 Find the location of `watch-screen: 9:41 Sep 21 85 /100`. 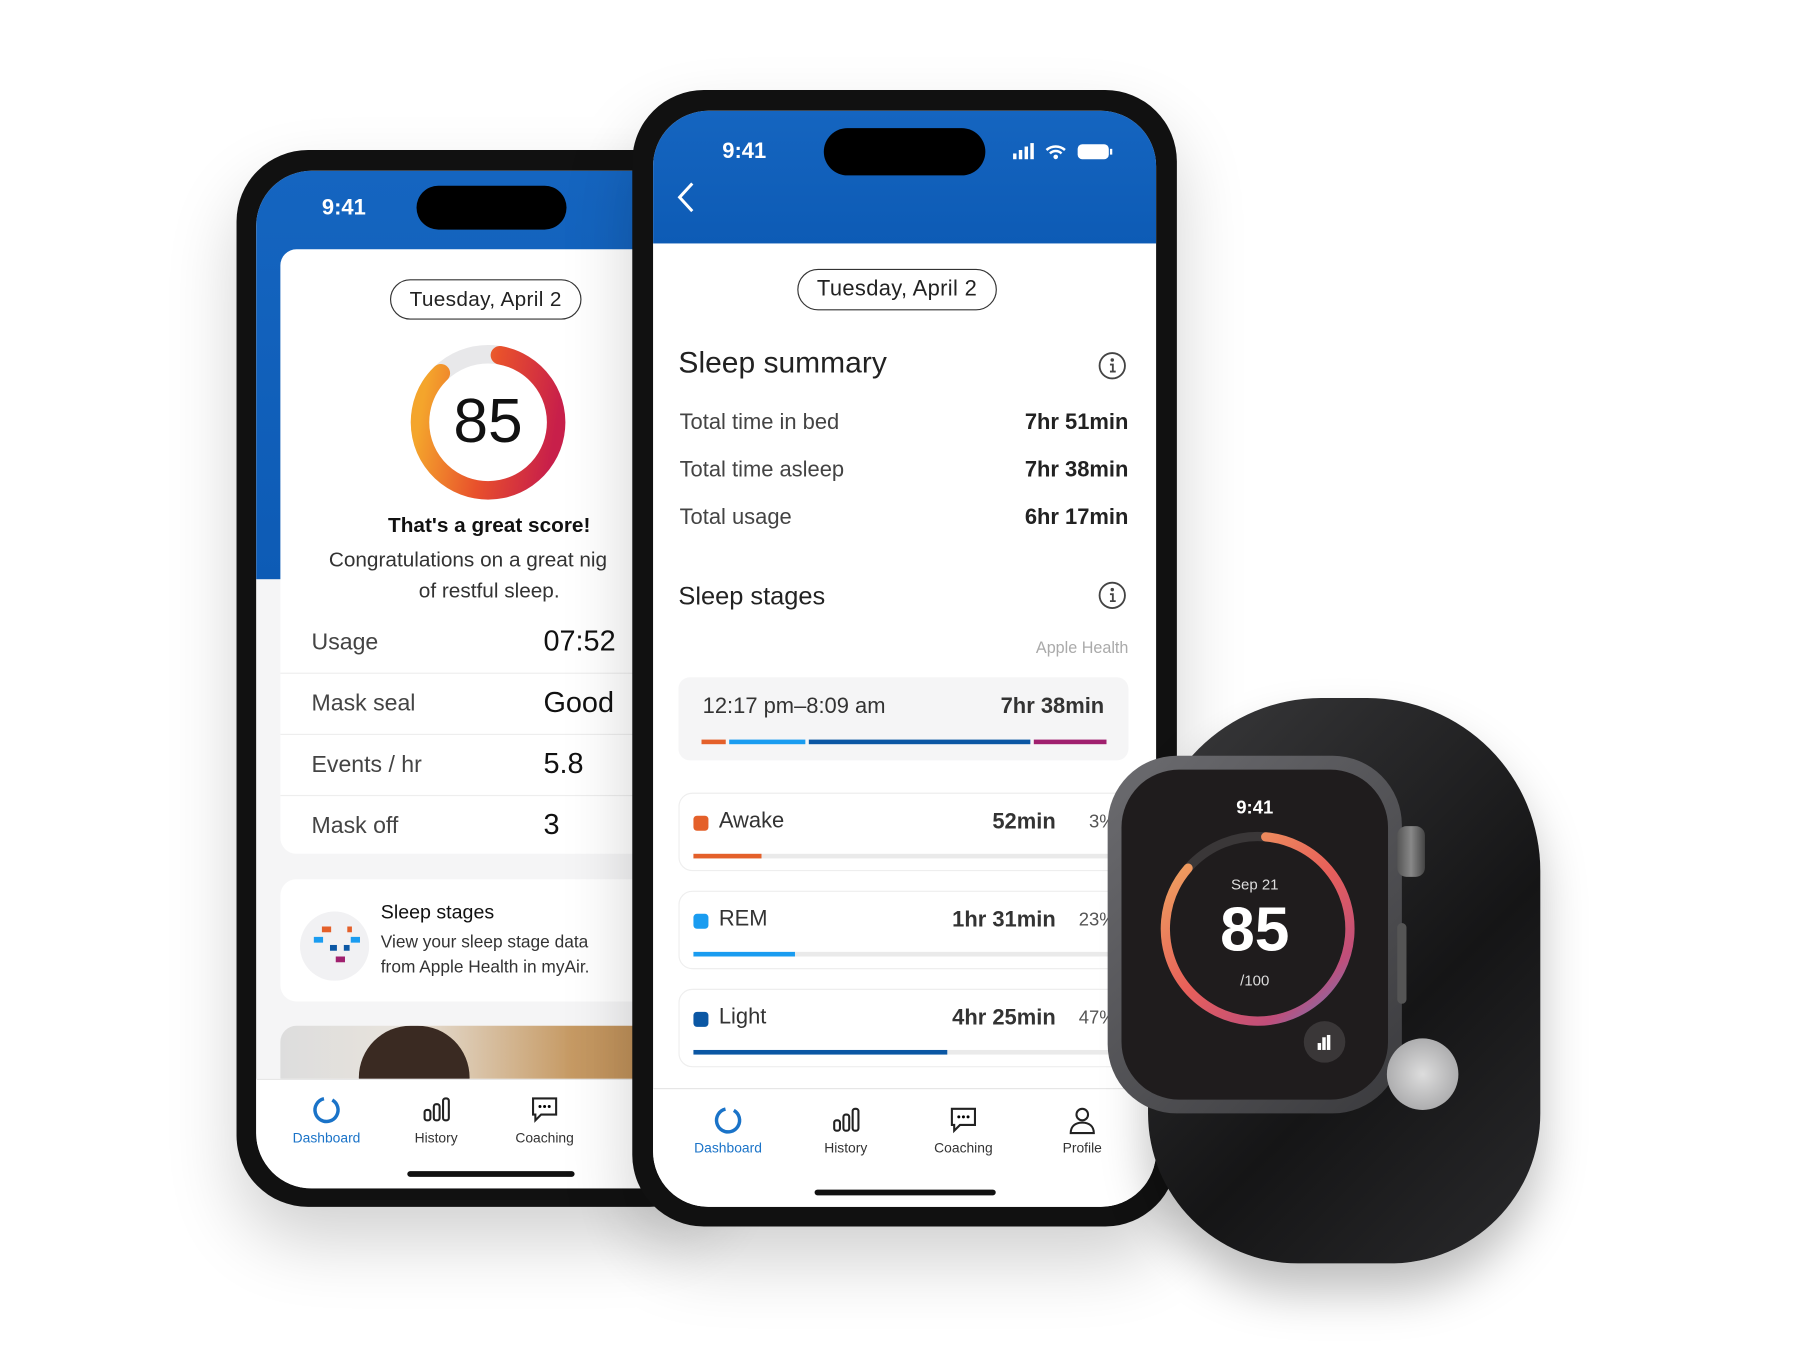

watch-screen: 9:41 Sep 21 85 /100 is located at coordinates (1255, 934).